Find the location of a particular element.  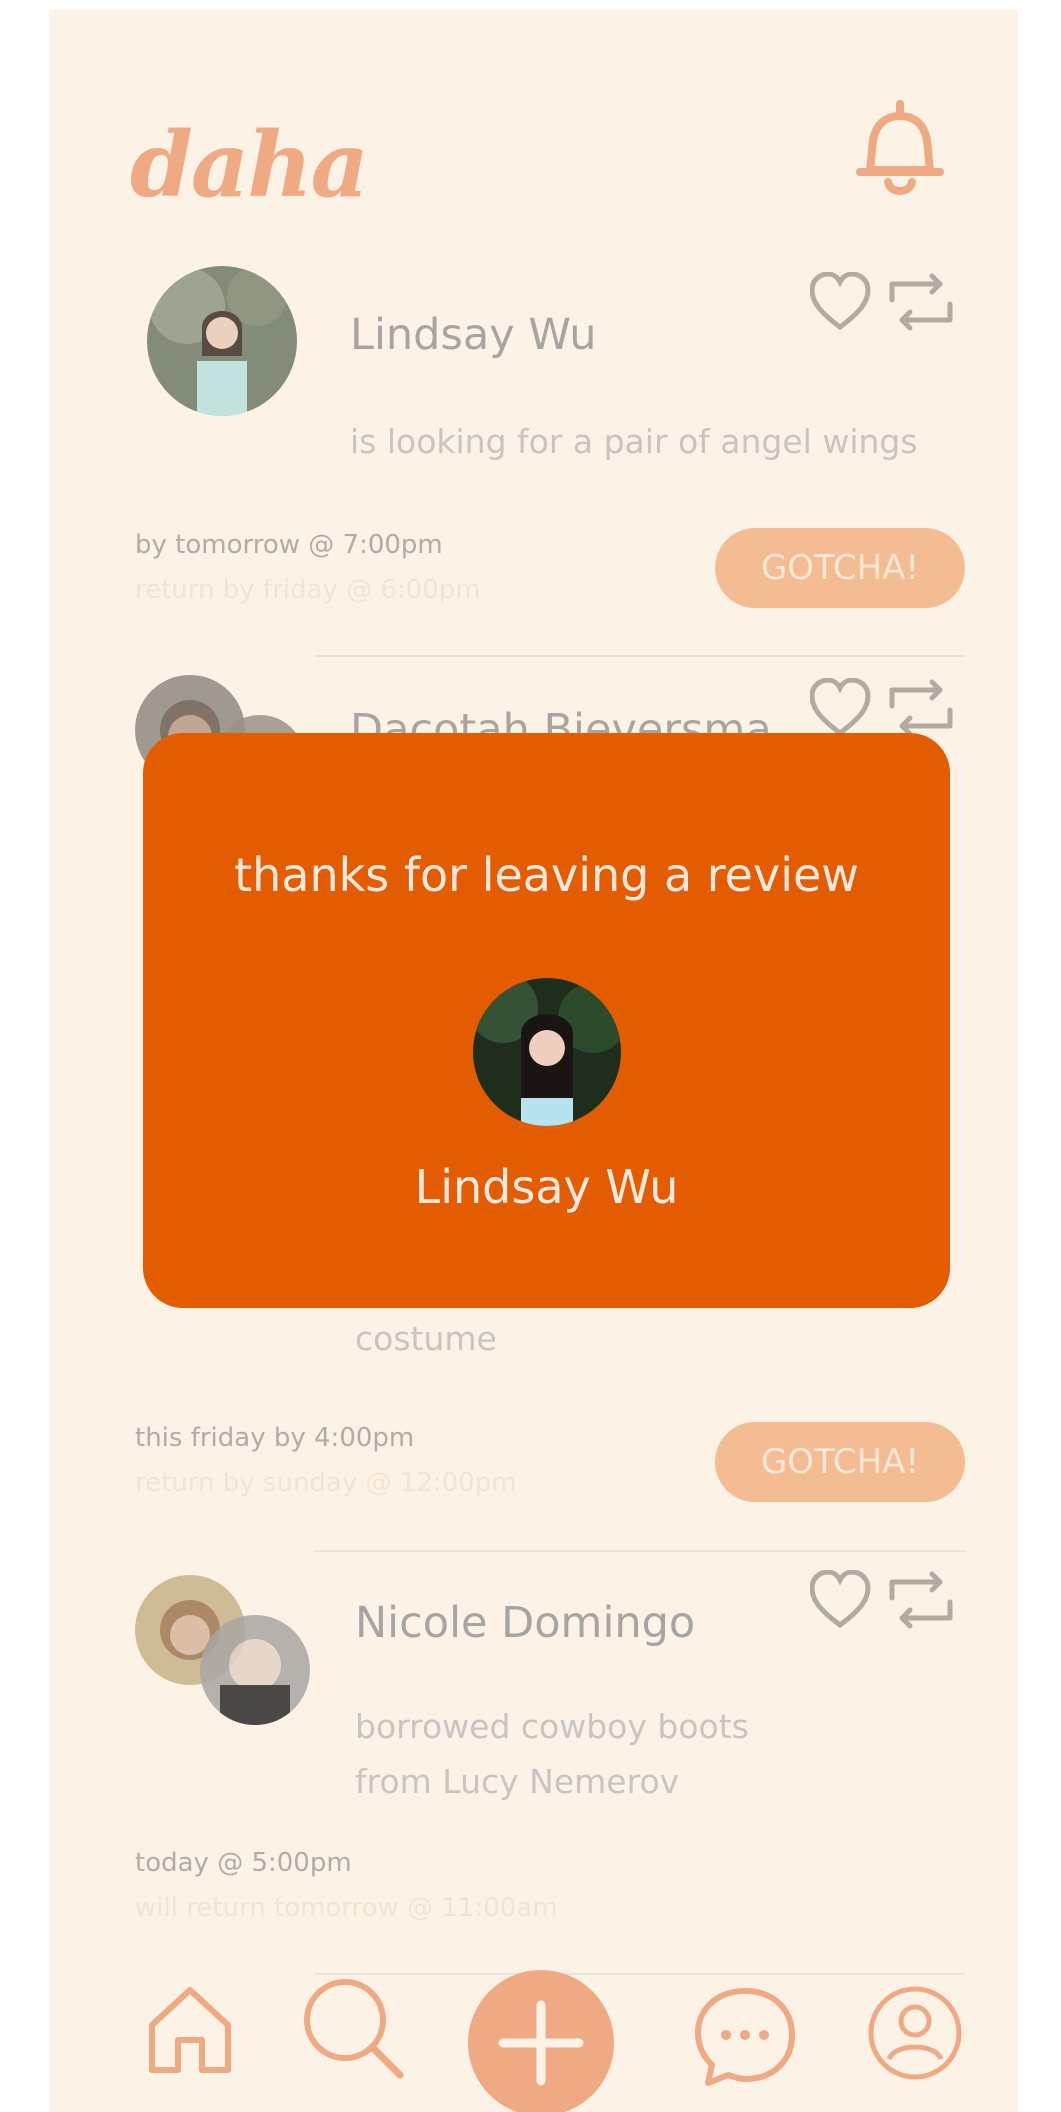

post-message-line-1: borrowed cowboy boots is located at coordinates (552, 1726).